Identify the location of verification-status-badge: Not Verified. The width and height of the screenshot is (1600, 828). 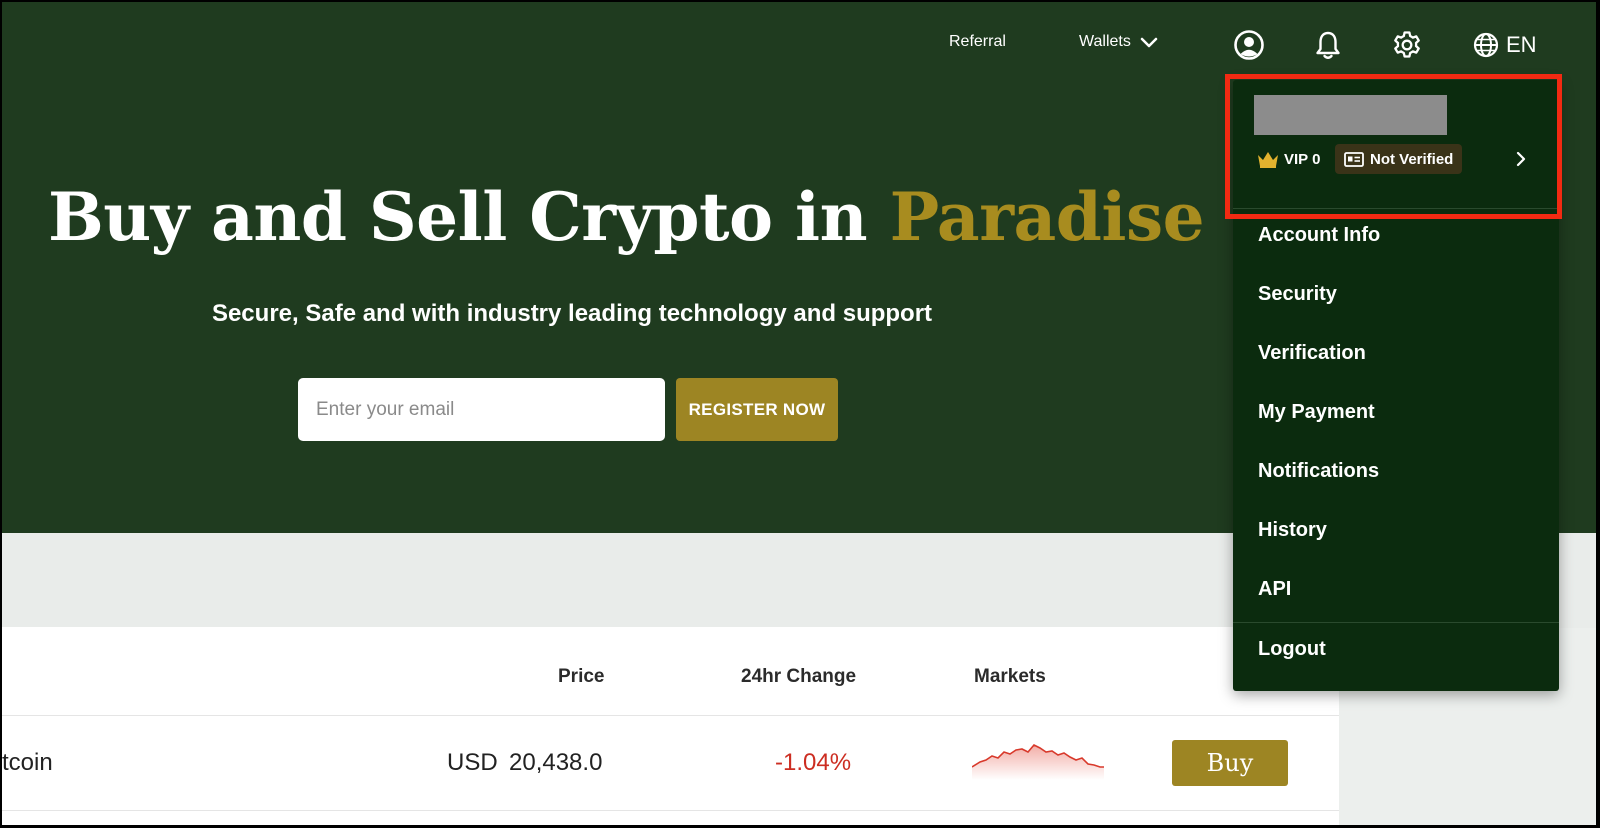
(1399, 159).